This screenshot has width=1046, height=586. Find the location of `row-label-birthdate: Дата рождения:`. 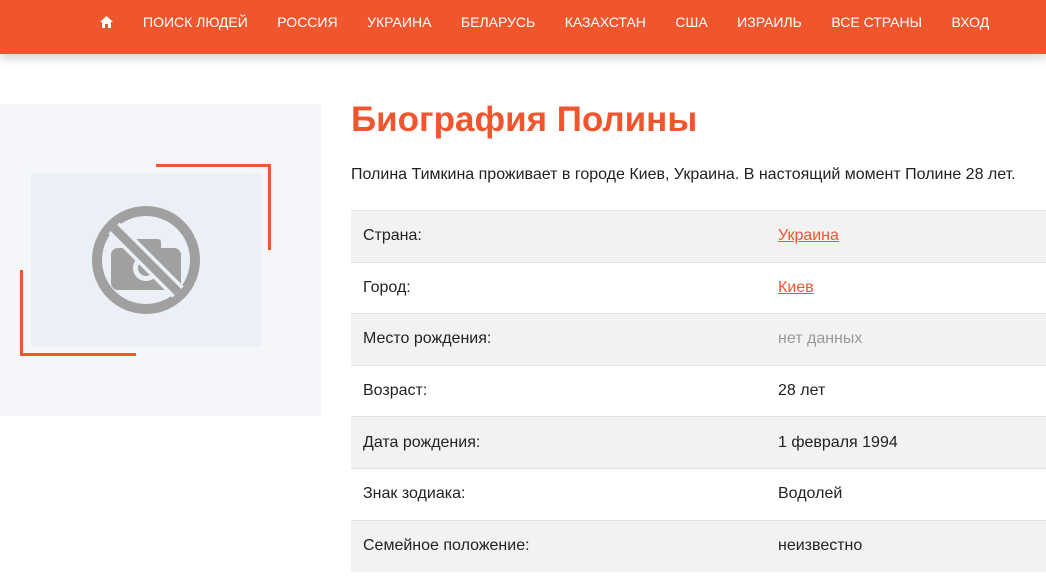

row-label-birthdate: Дата рождения: is located at coordinates (422, 442).